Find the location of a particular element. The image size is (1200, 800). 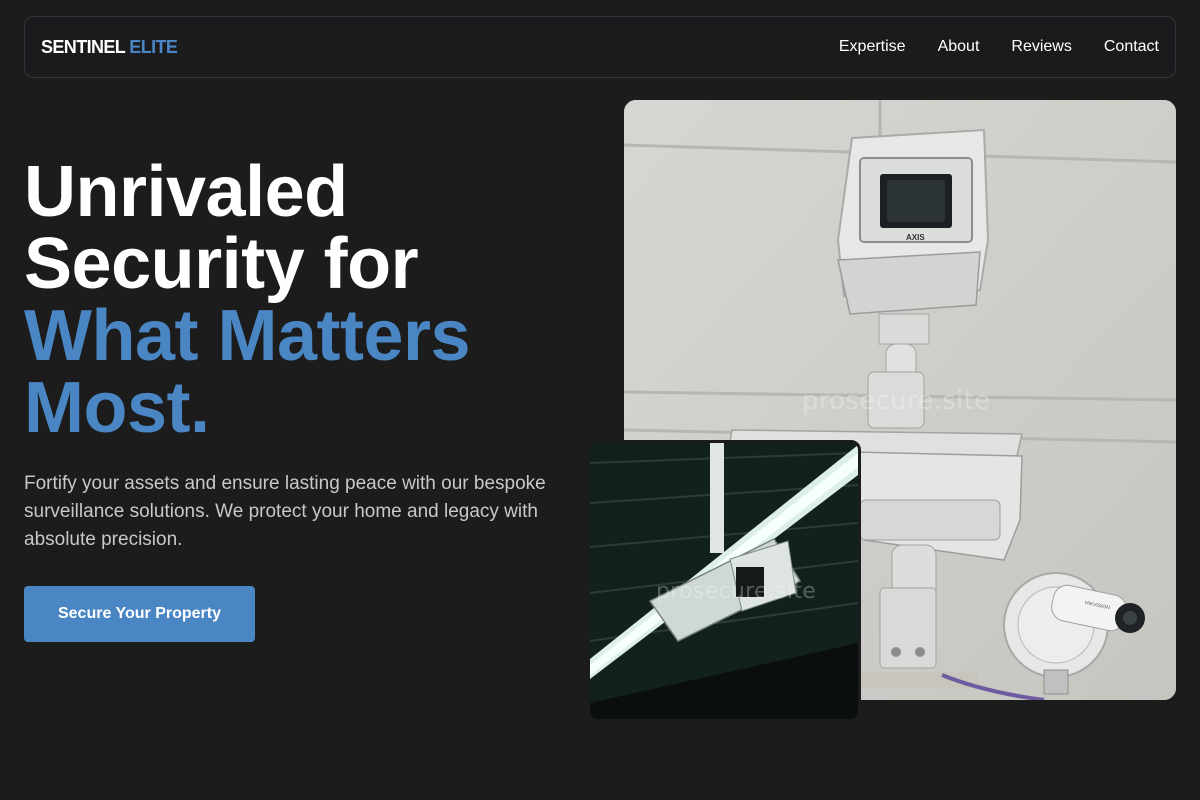

brand-name-primary: SENTINEL is located at coordinates (83, 46).